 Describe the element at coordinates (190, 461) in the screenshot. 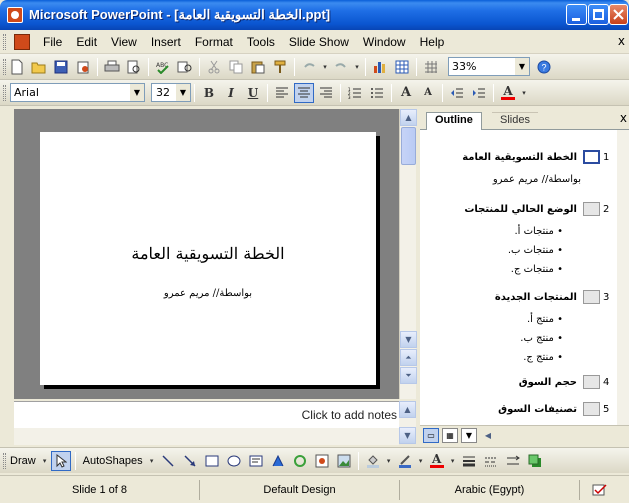

I see `arrow-icon` at that location.